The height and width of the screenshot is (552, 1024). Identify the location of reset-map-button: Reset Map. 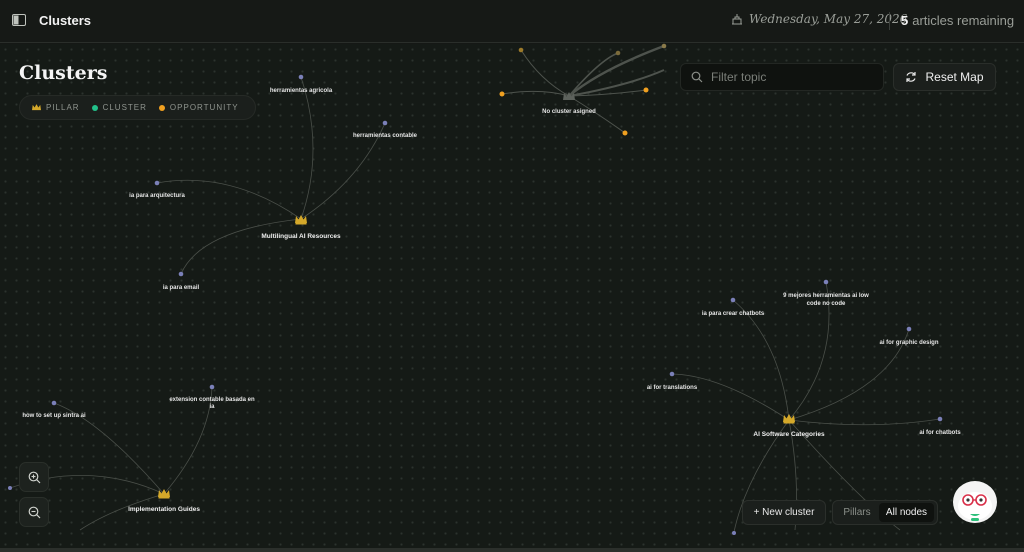
(944, 77).